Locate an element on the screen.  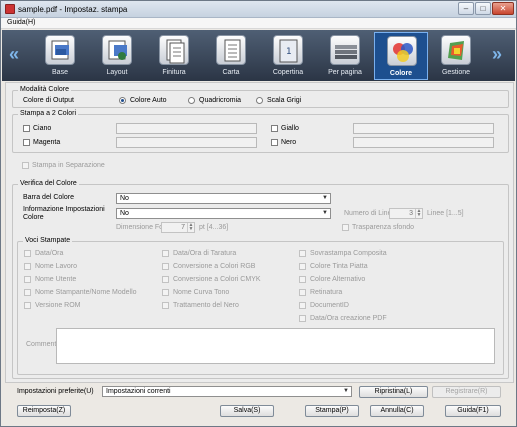
radio-quadricromia is located at coordinates (191, 100).